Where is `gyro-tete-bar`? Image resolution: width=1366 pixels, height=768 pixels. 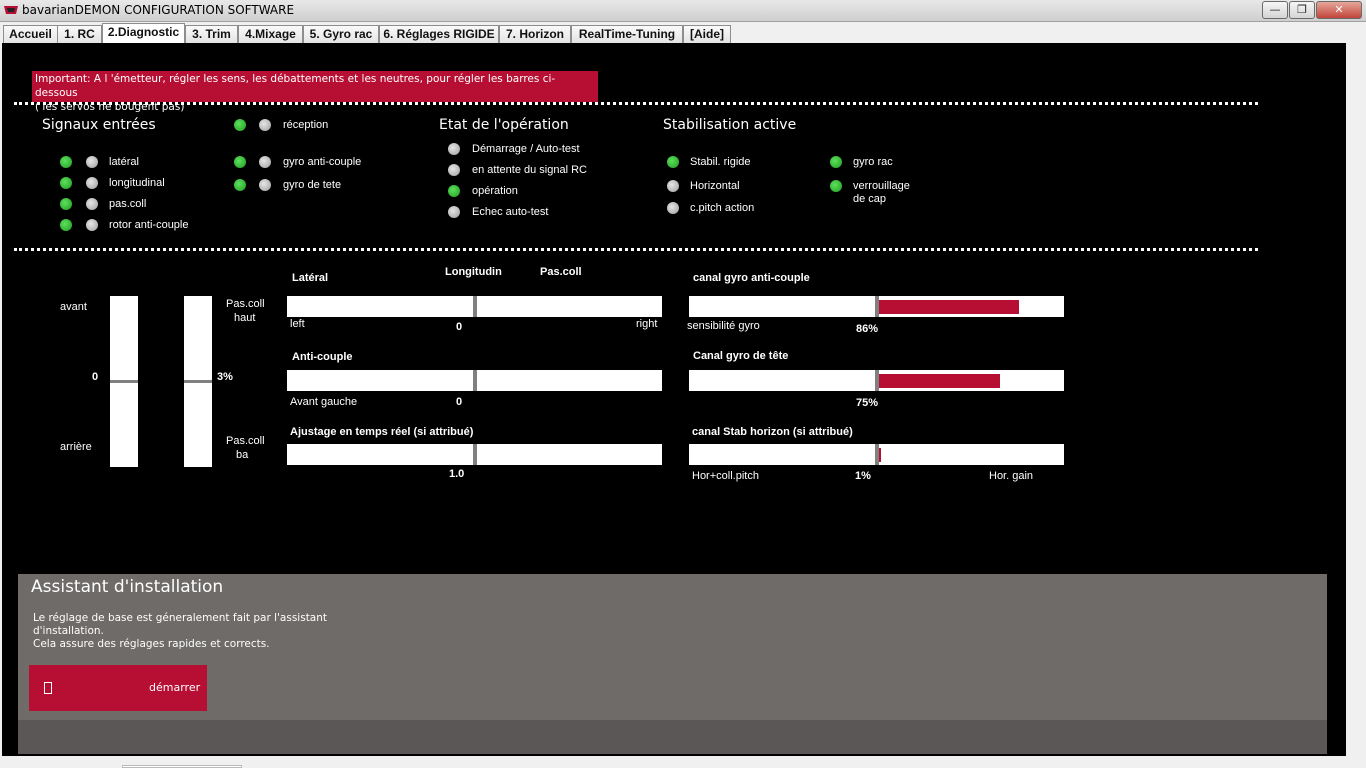
gyro-tete-bar is located at coordinates (876, 380).